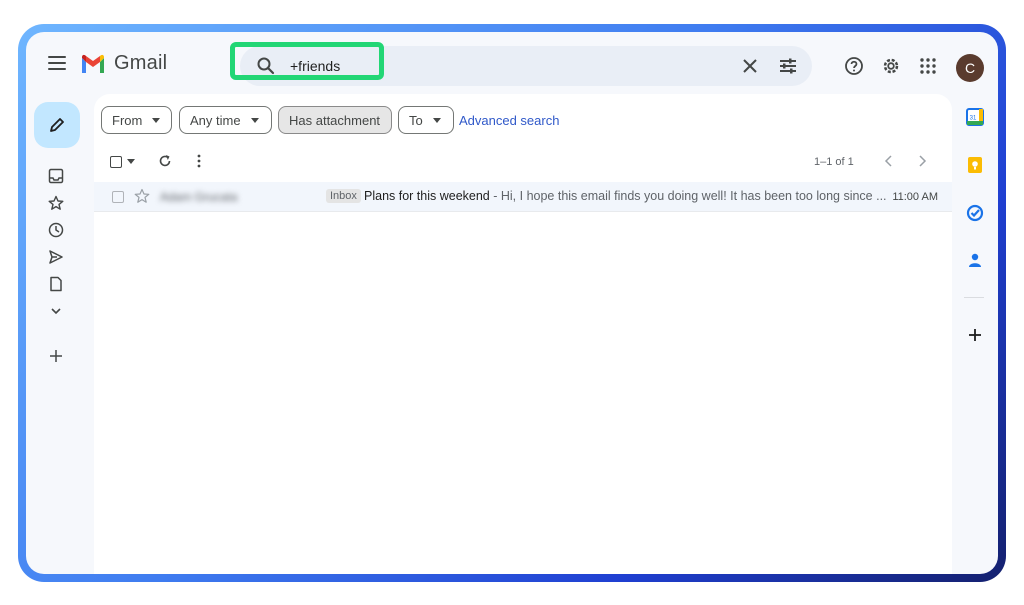 This screenshot has height=605, width=1024. I want to click on settings-gear-icon, so click(891, 66).